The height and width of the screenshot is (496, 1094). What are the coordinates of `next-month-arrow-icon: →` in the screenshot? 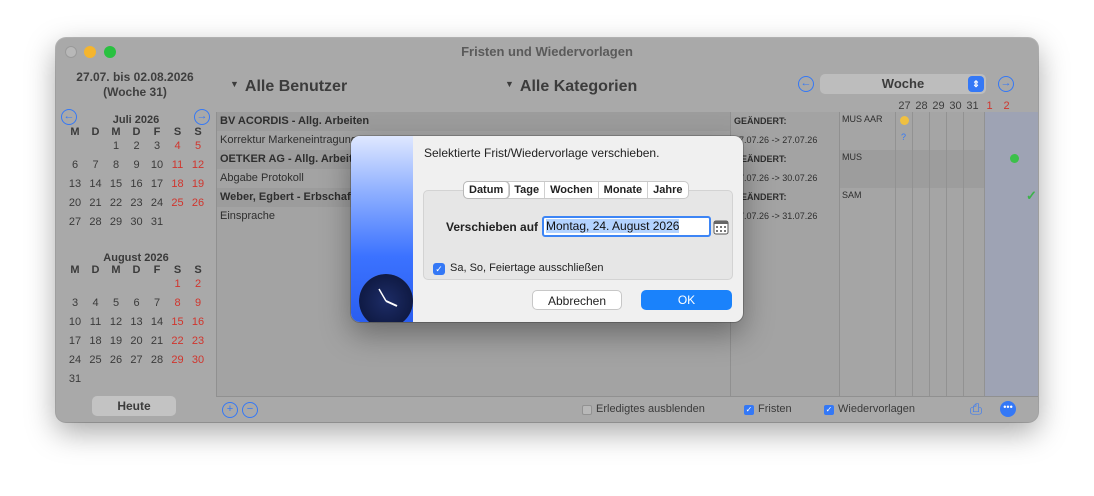 It's located at (202, 117).